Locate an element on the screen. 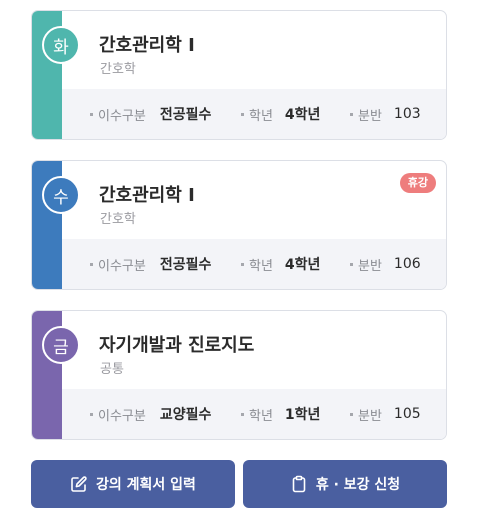 This screenshot has width=478, height=523. syllabus-input-label: 강의 계획서 입력 is located at coordinates (146, 485).